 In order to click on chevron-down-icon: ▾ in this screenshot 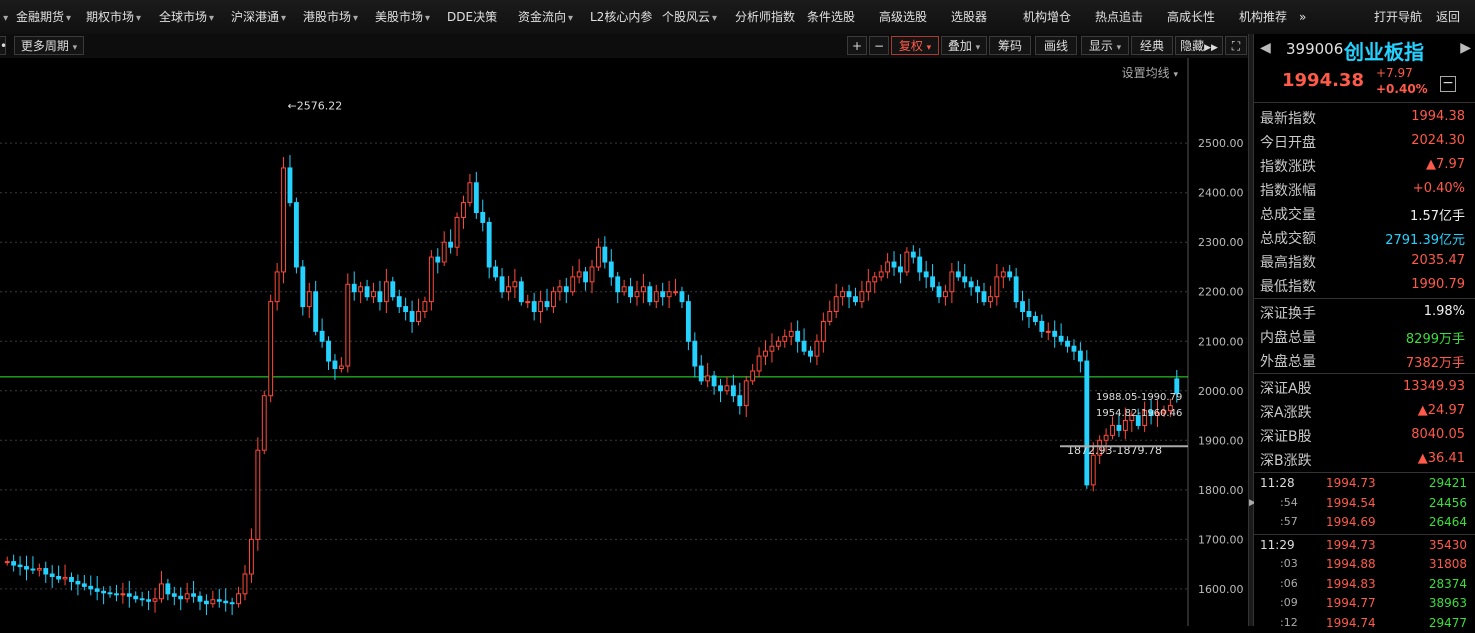, I will do `click(5, 18)`.